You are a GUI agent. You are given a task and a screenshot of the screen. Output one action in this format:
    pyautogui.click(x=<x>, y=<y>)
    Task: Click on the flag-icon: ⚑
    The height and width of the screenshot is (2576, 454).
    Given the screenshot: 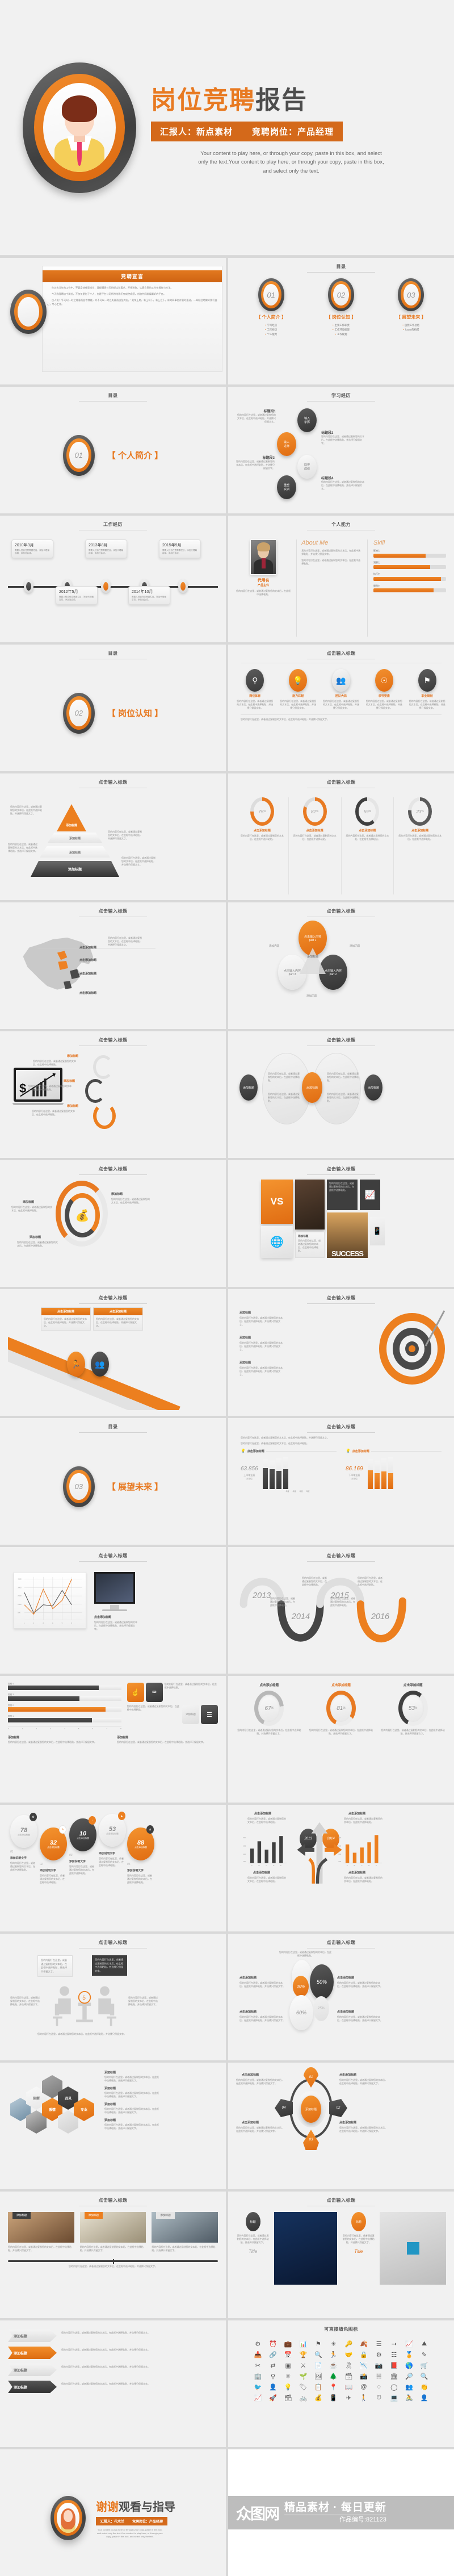 What is the action you would take?
    pyautogui.click(x=319, y=2344)
    